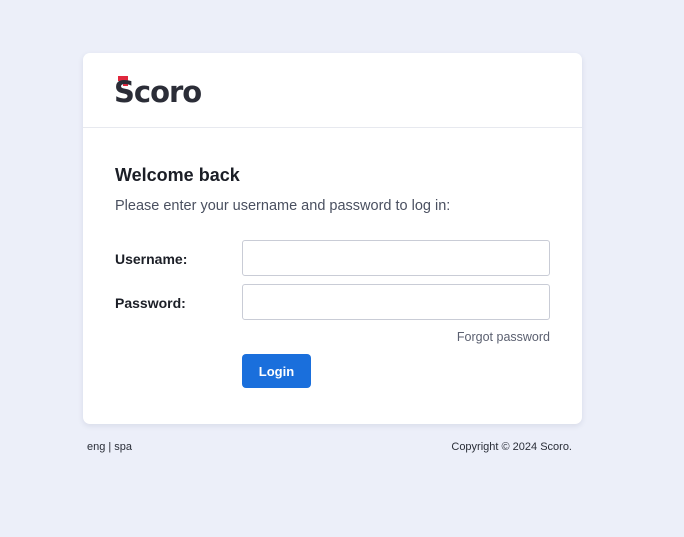 Image resolution: width=684 pixels, height=537 pixels. What do you see at coordinates (511, 447) in the screenshot?
I see `copyright-text: Copyright © 2024 Scoro.` at bounding box center [511, 447].